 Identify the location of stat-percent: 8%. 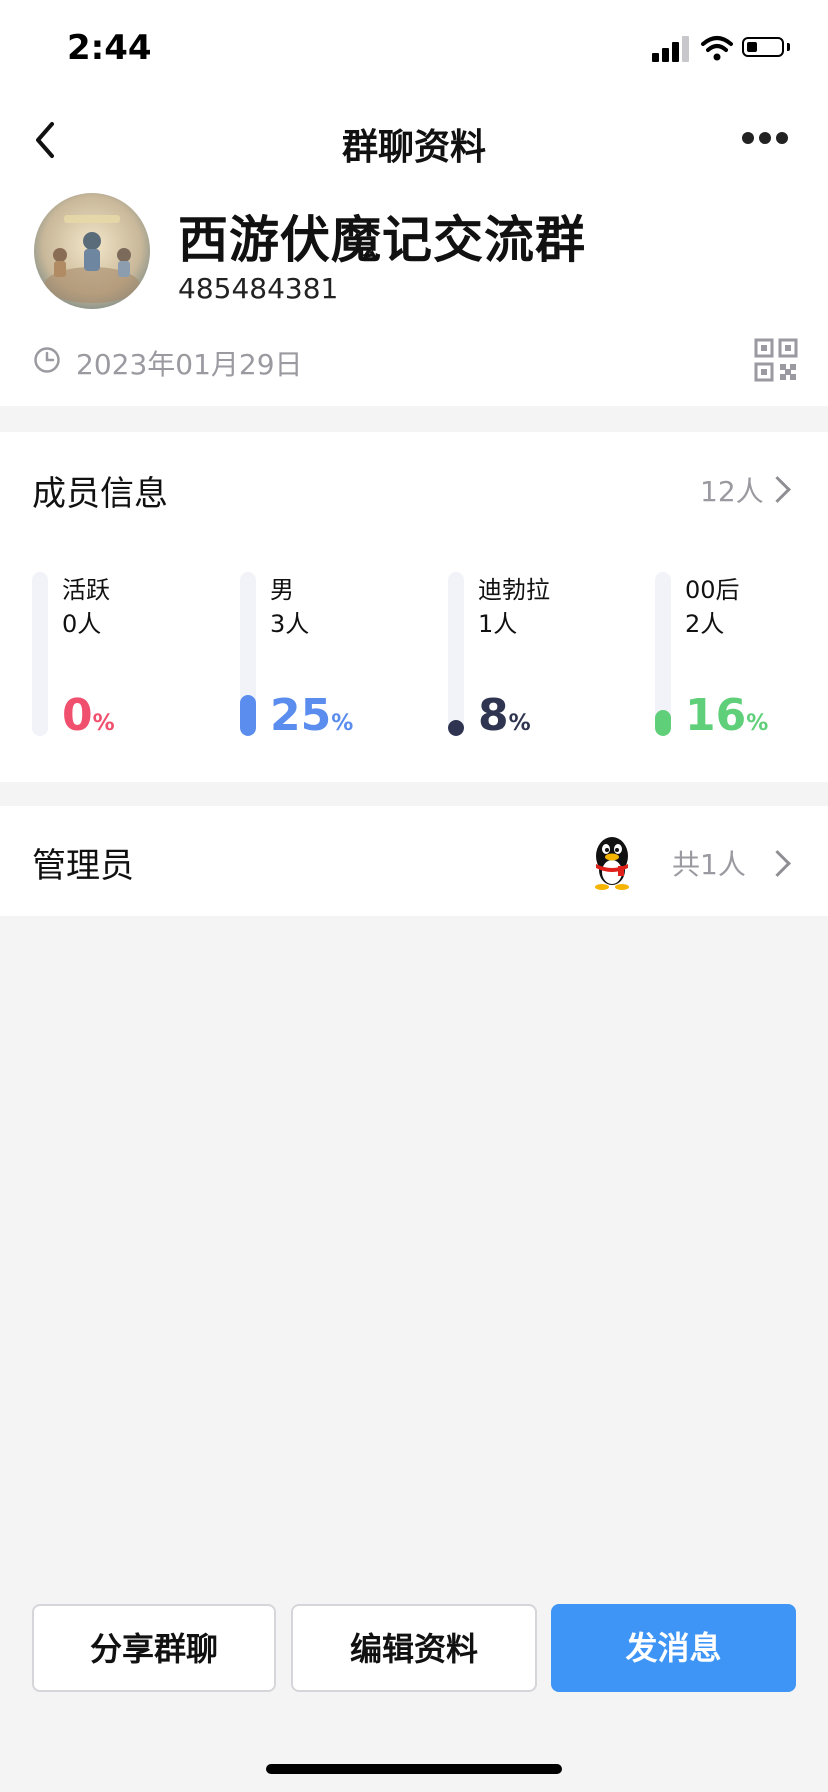
(504, 715).